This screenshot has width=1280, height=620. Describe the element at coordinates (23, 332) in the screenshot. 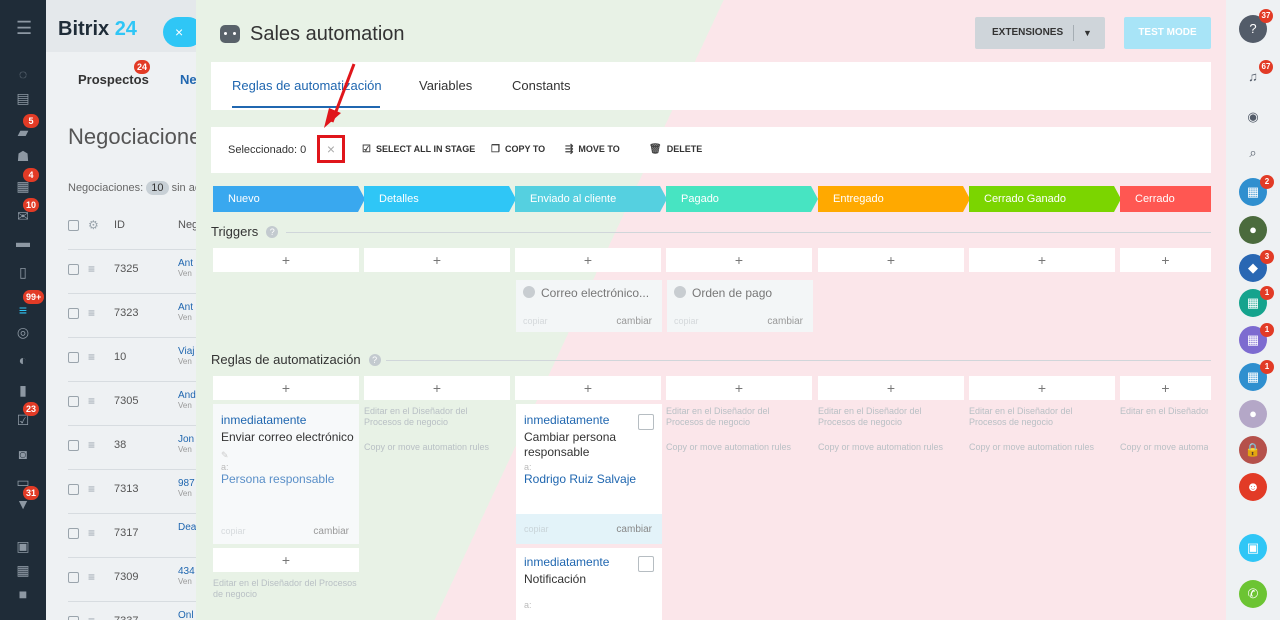

I see `target-icon: ◎` at that location.